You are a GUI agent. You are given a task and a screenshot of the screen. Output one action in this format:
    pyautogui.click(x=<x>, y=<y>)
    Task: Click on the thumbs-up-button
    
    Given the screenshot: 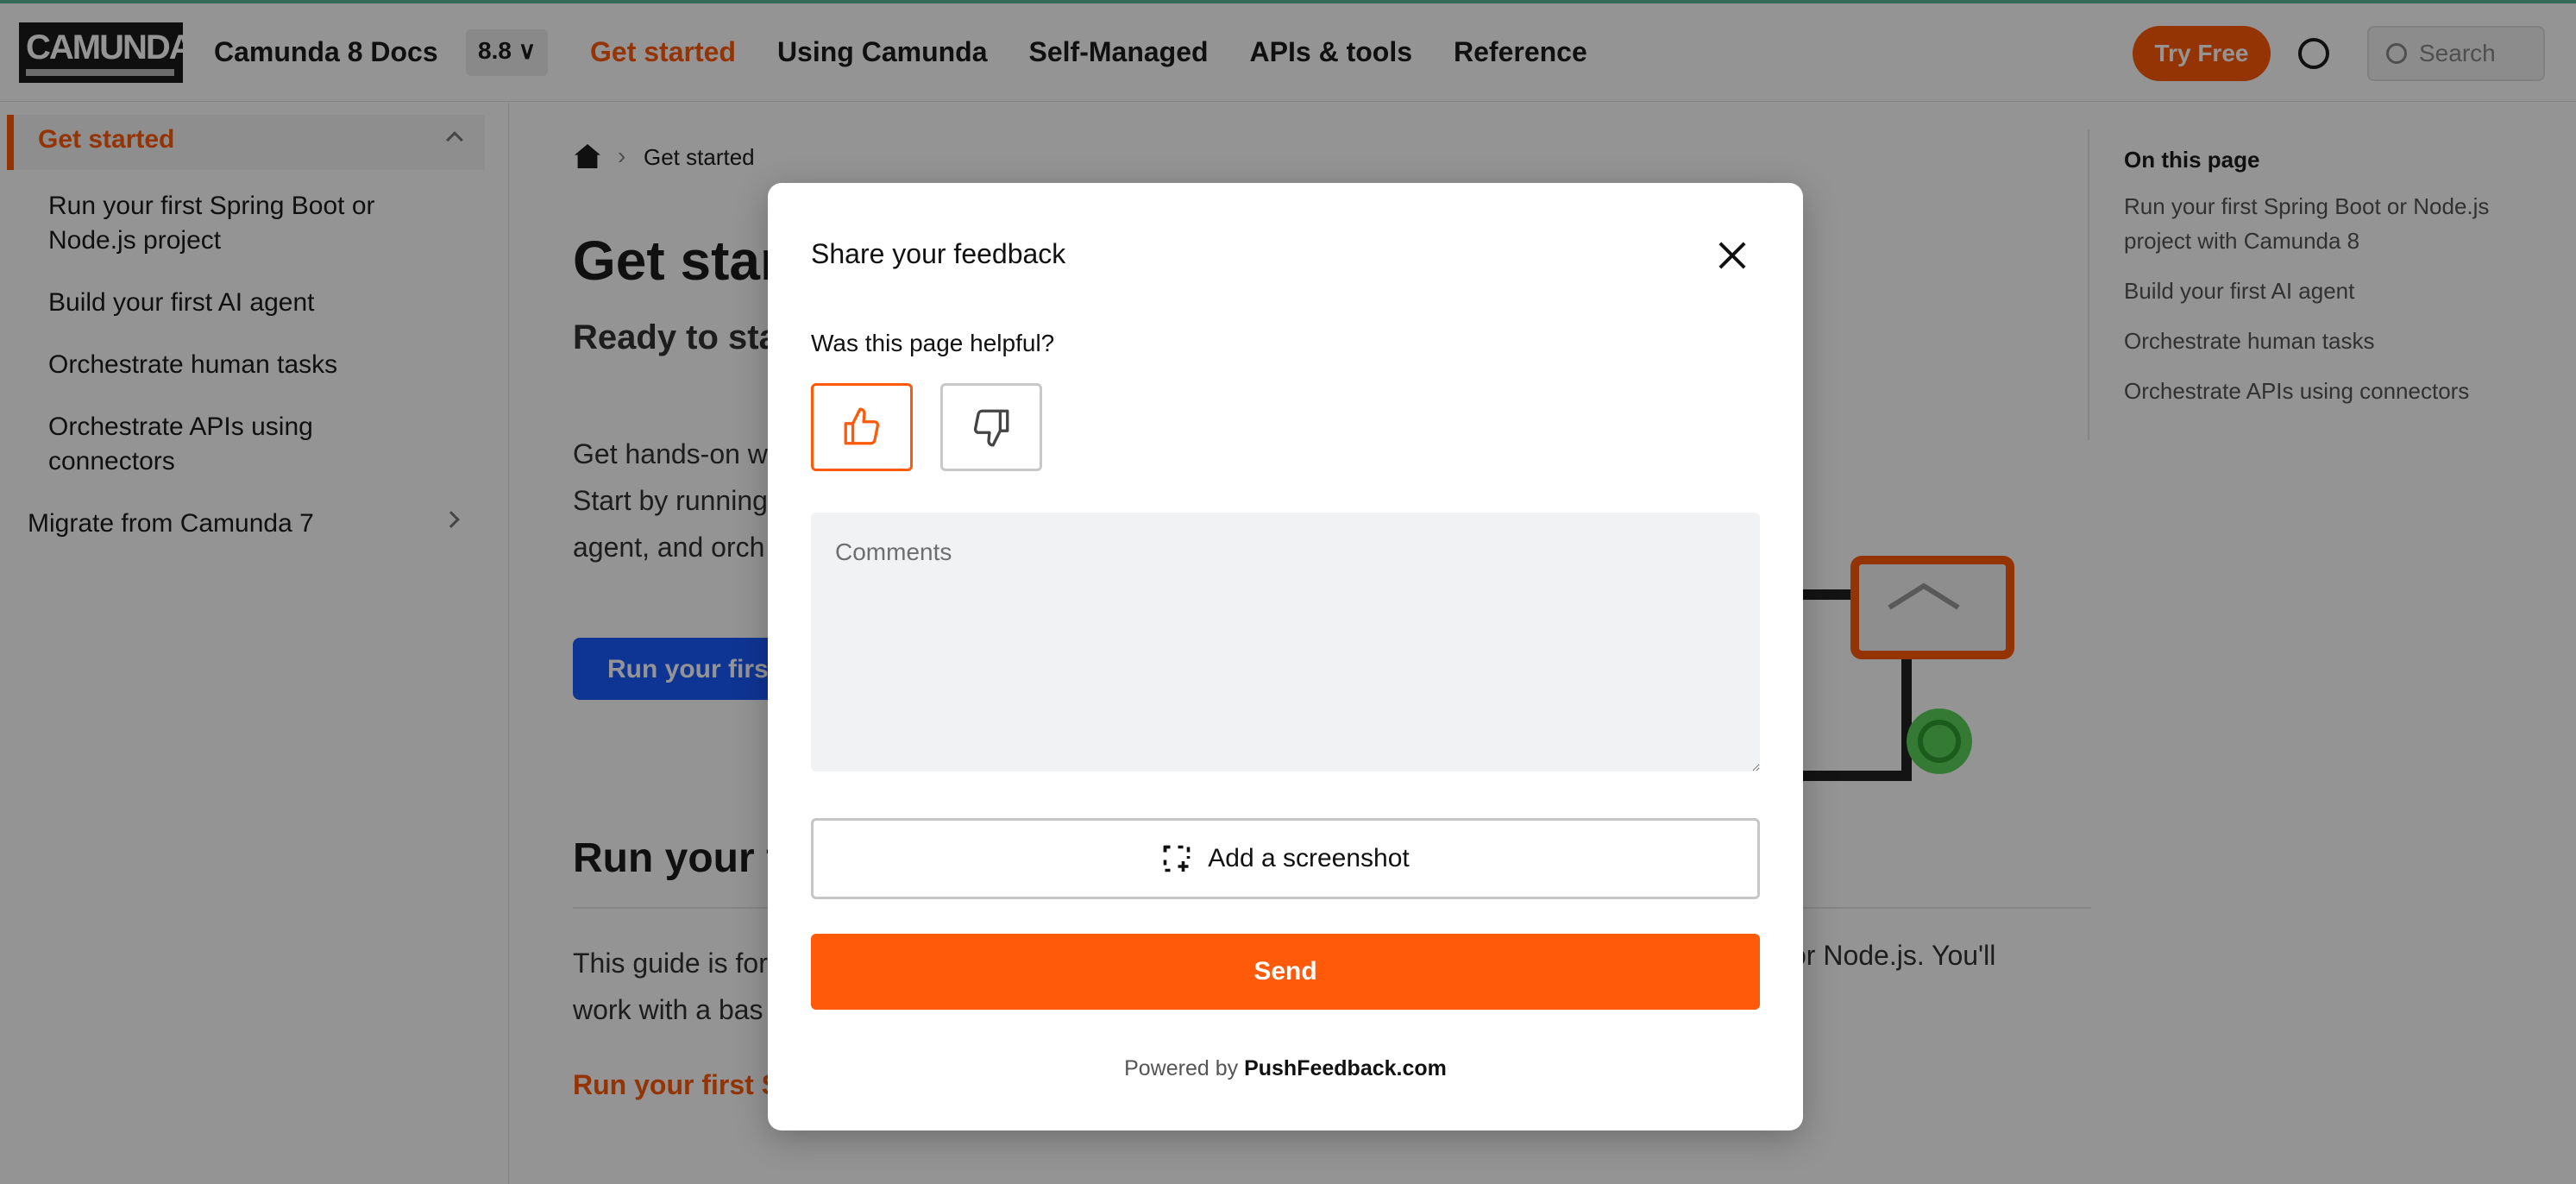 What is the action you would take?
    pyautogui.click(x=862, y=427)
    